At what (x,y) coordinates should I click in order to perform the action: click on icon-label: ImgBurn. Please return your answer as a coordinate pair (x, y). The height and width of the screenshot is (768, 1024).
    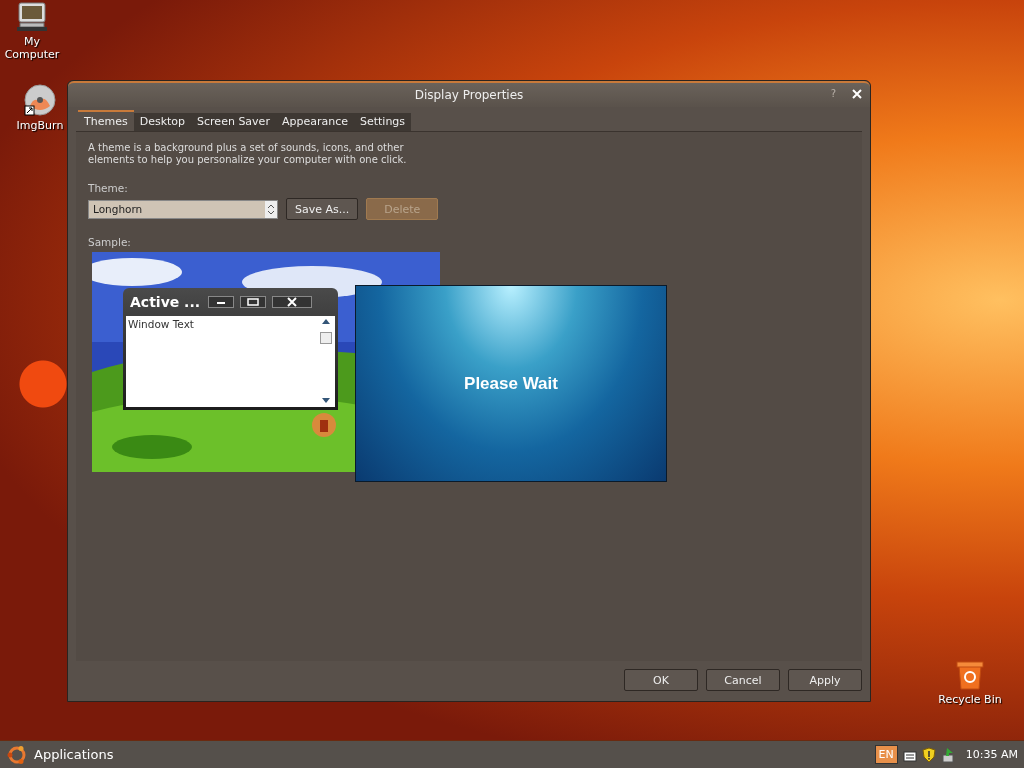
    Looking at the image, I should click on (40, 125).